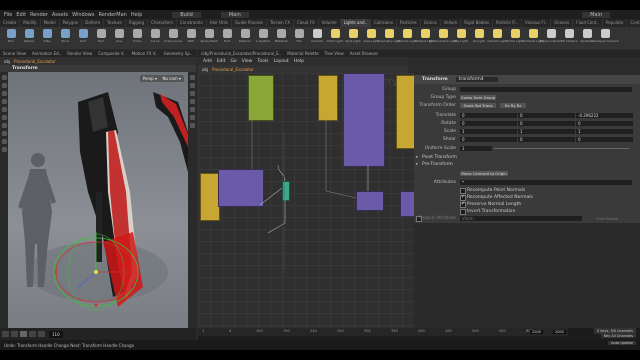 The image size is (640, 360). Describe the element at coordinates (478, 105) in the screenshot. I see `transform-order-menu: Scale Rot Trans` at that location.